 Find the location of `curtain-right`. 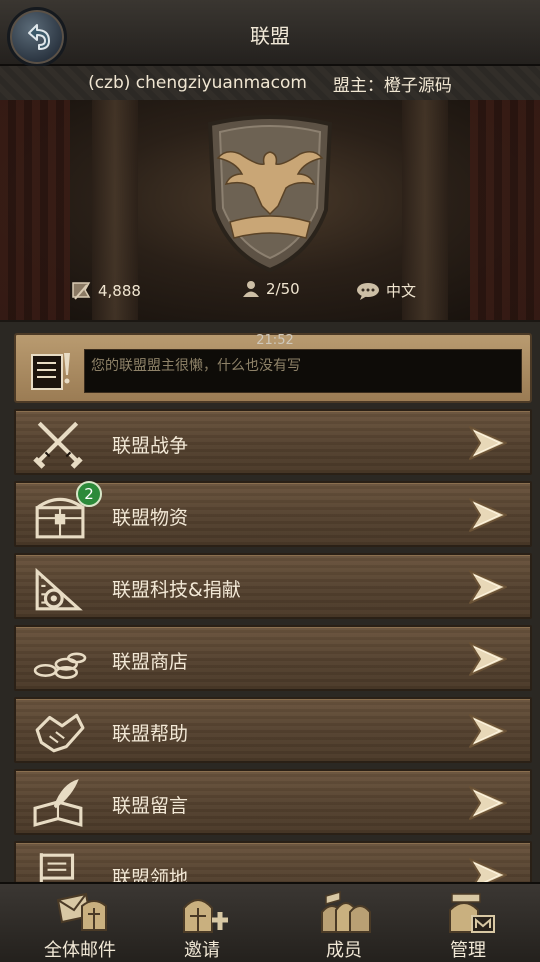

curtain-right is located at coordinates (505, 210).